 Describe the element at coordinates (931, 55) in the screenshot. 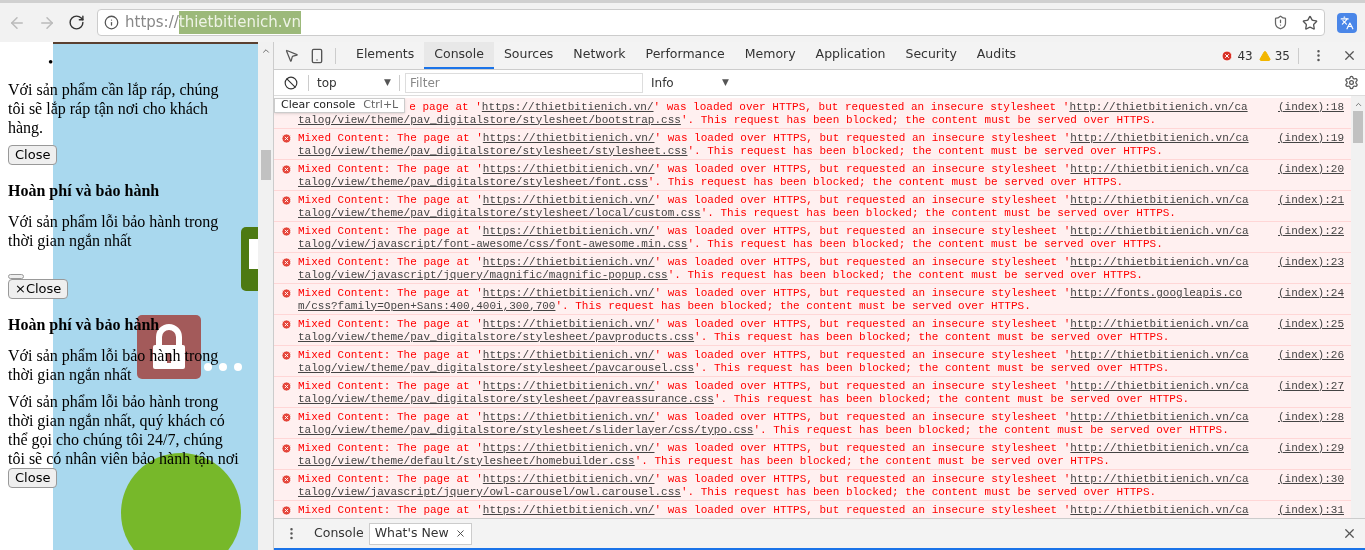

I see `devtools-tab: Security` at that location.